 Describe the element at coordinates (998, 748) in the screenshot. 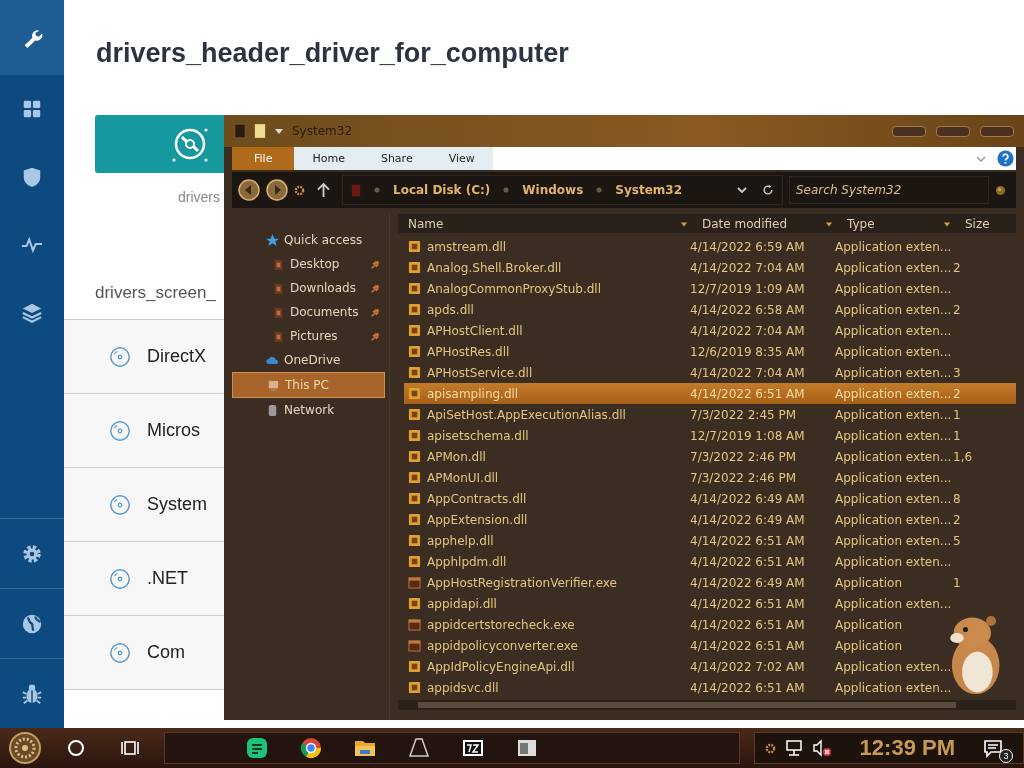

I see `notification-button: 3` at that location.